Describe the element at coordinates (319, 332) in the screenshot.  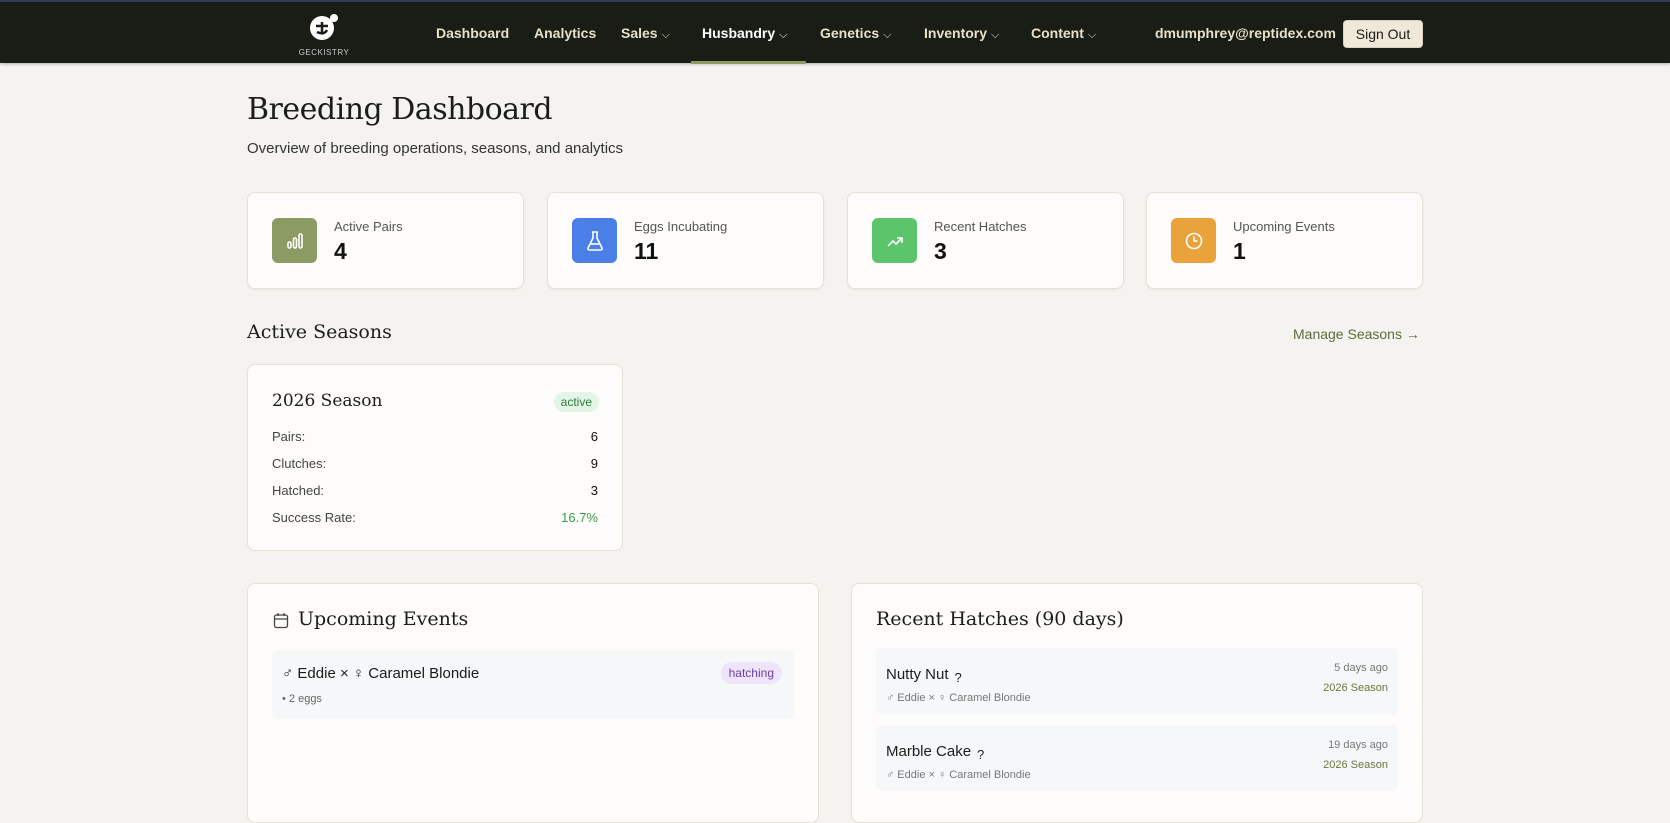
I see `active-seasons-heading: Active Seasons` at that location.